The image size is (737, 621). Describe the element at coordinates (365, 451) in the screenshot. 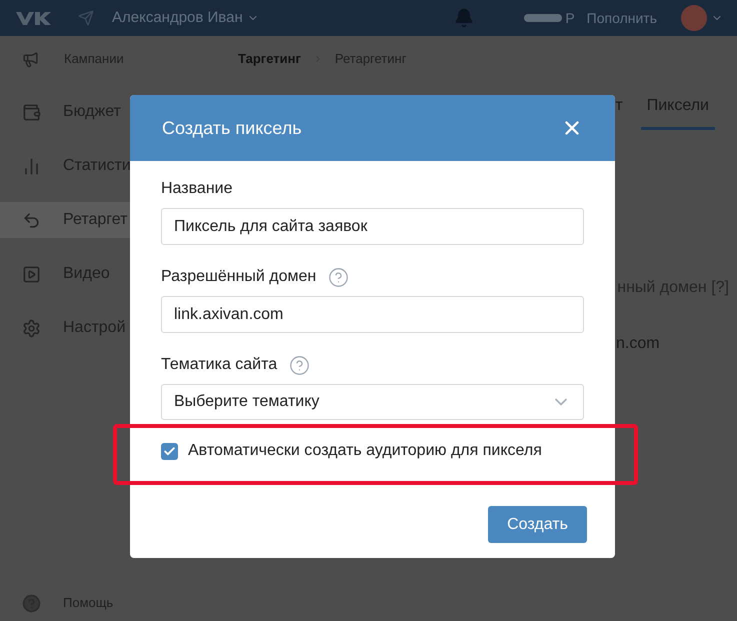

I see `checkbox-label: Автоматически создать аудиторию для пикселя` at that location.